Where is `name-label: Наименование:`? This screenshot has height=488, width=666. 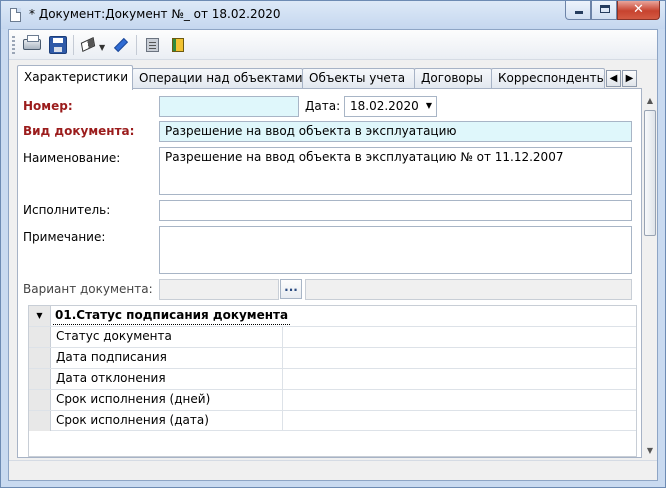
name-label: Наименование: is located at coordinates (72, 158).